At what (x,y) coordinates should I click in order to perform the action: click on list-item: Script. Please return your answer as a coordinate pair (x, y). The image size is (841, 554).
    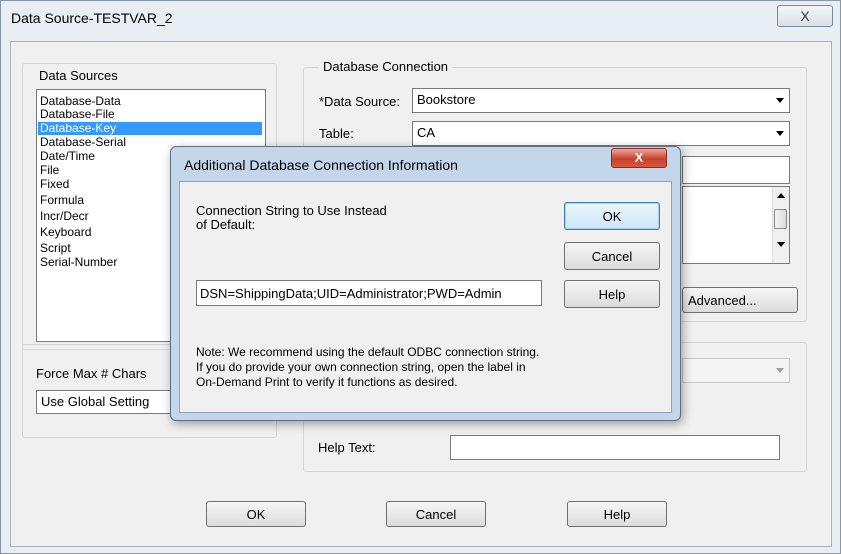
    Looking at the image, I should click on (55, 248).